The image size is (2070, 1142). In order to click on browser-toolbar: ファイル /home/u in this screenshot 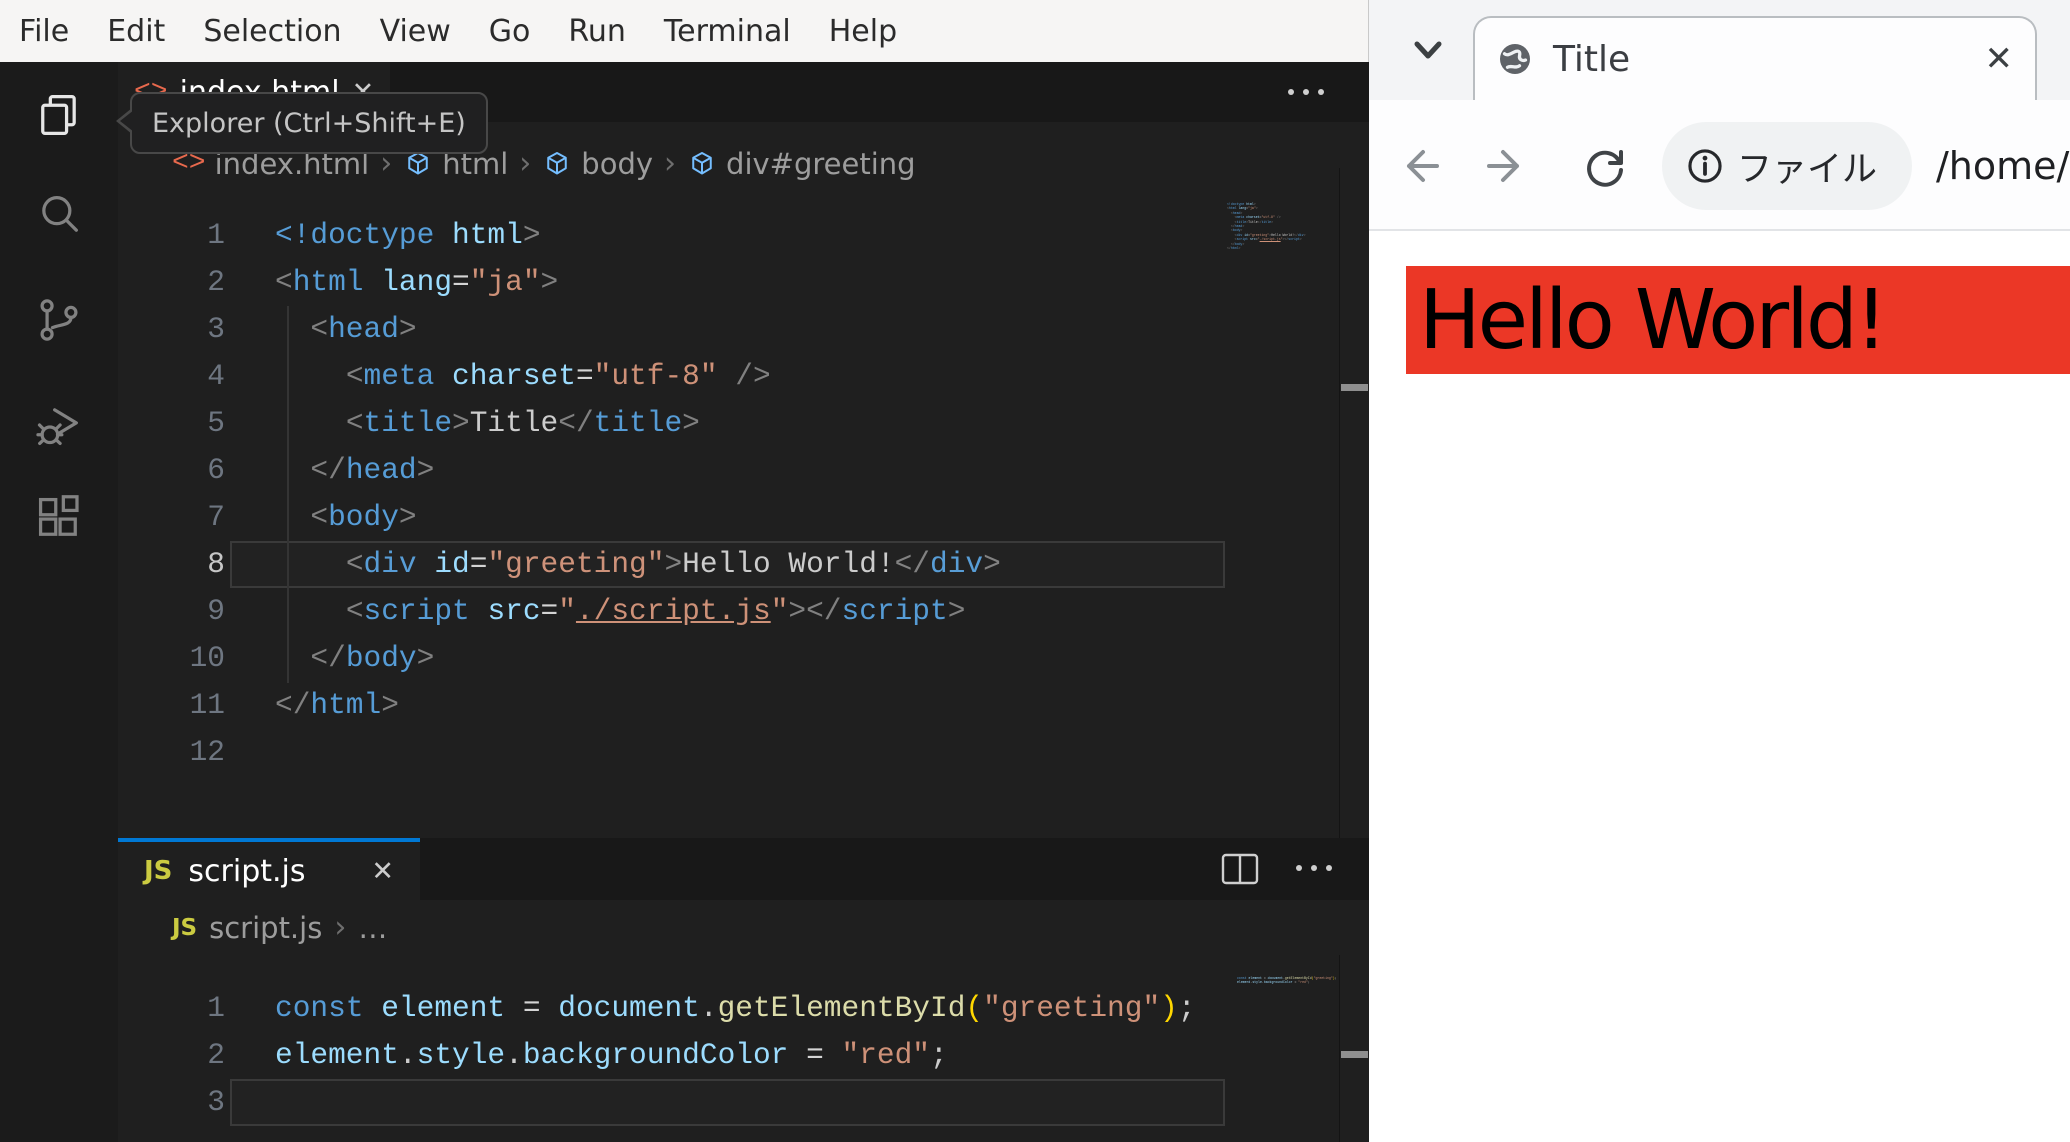, I will do `click(1719, 165)`.